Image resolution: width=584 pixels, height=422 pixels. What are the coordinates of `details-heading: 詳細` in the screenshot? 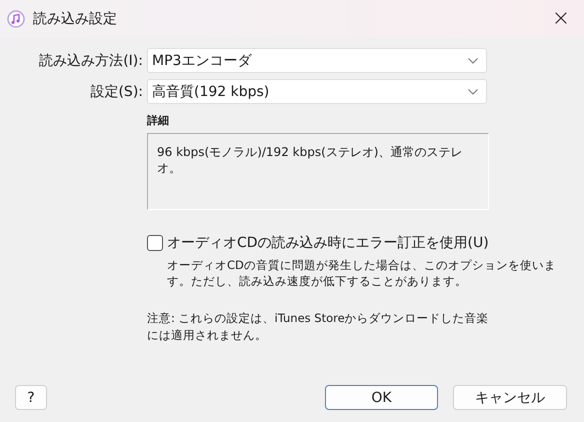 It's located at (158, 120).